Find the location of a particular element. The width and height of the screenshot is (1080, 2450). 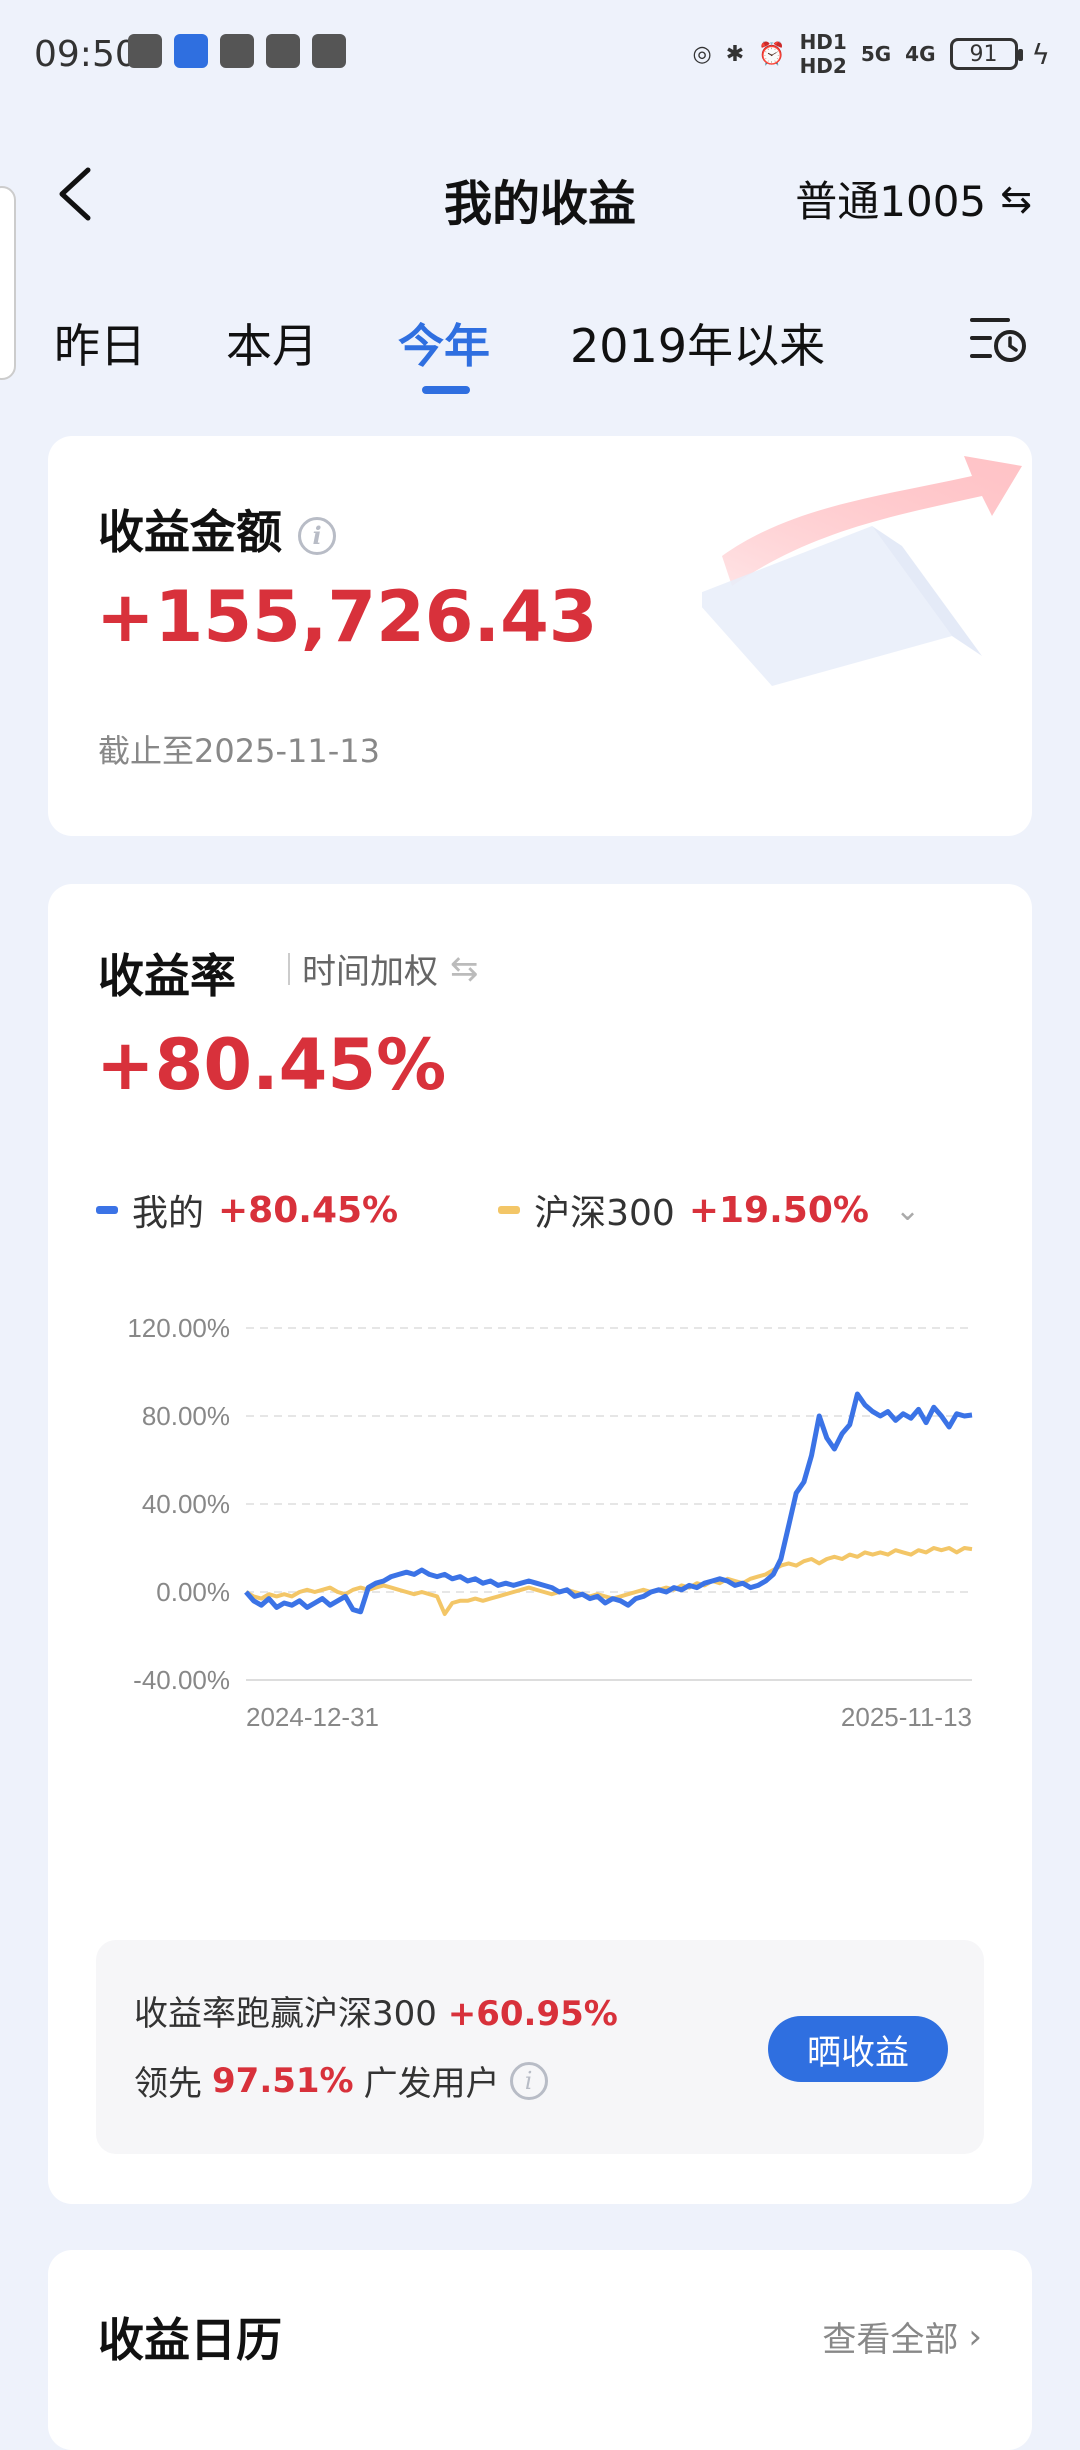

legend-item-mine: 我的 +80.45% is located at coordinates (247, 1210).